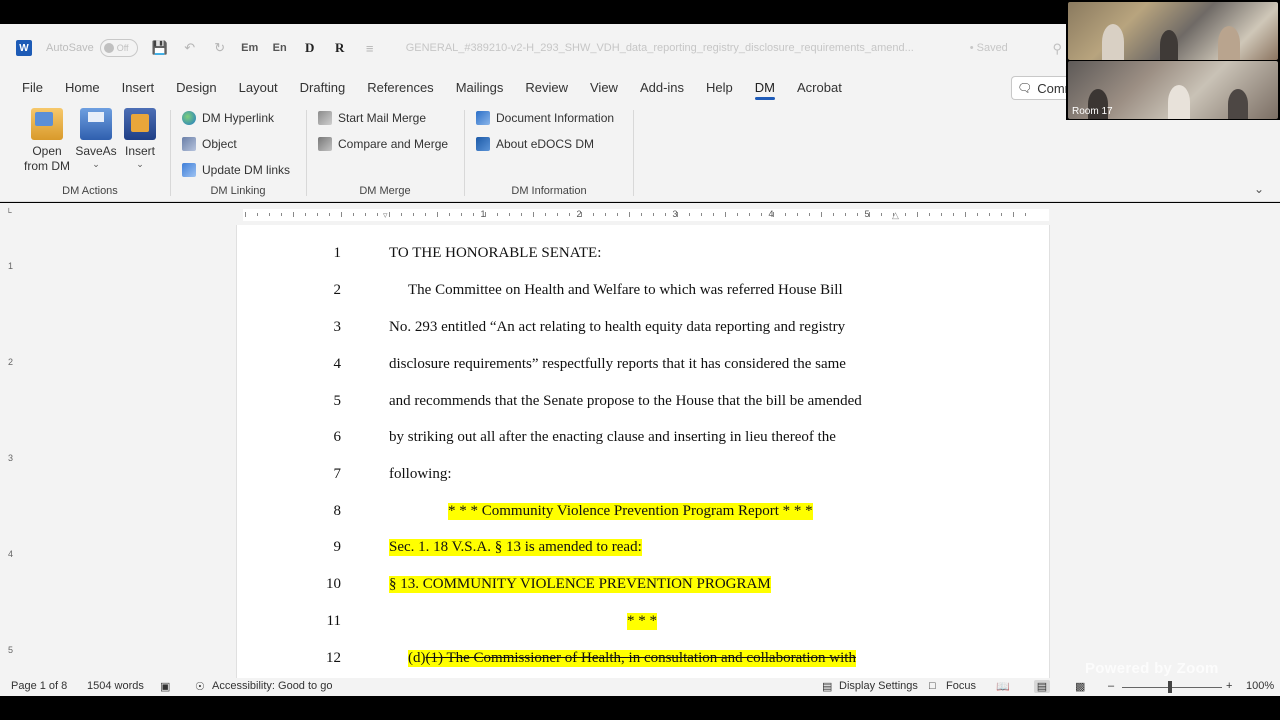 The image size is (1280, 720). What do you see at coordinates (662, 88) in the screenshot?
I see `tab-add-ins: Add-ins` at bounding box center [662, 88].